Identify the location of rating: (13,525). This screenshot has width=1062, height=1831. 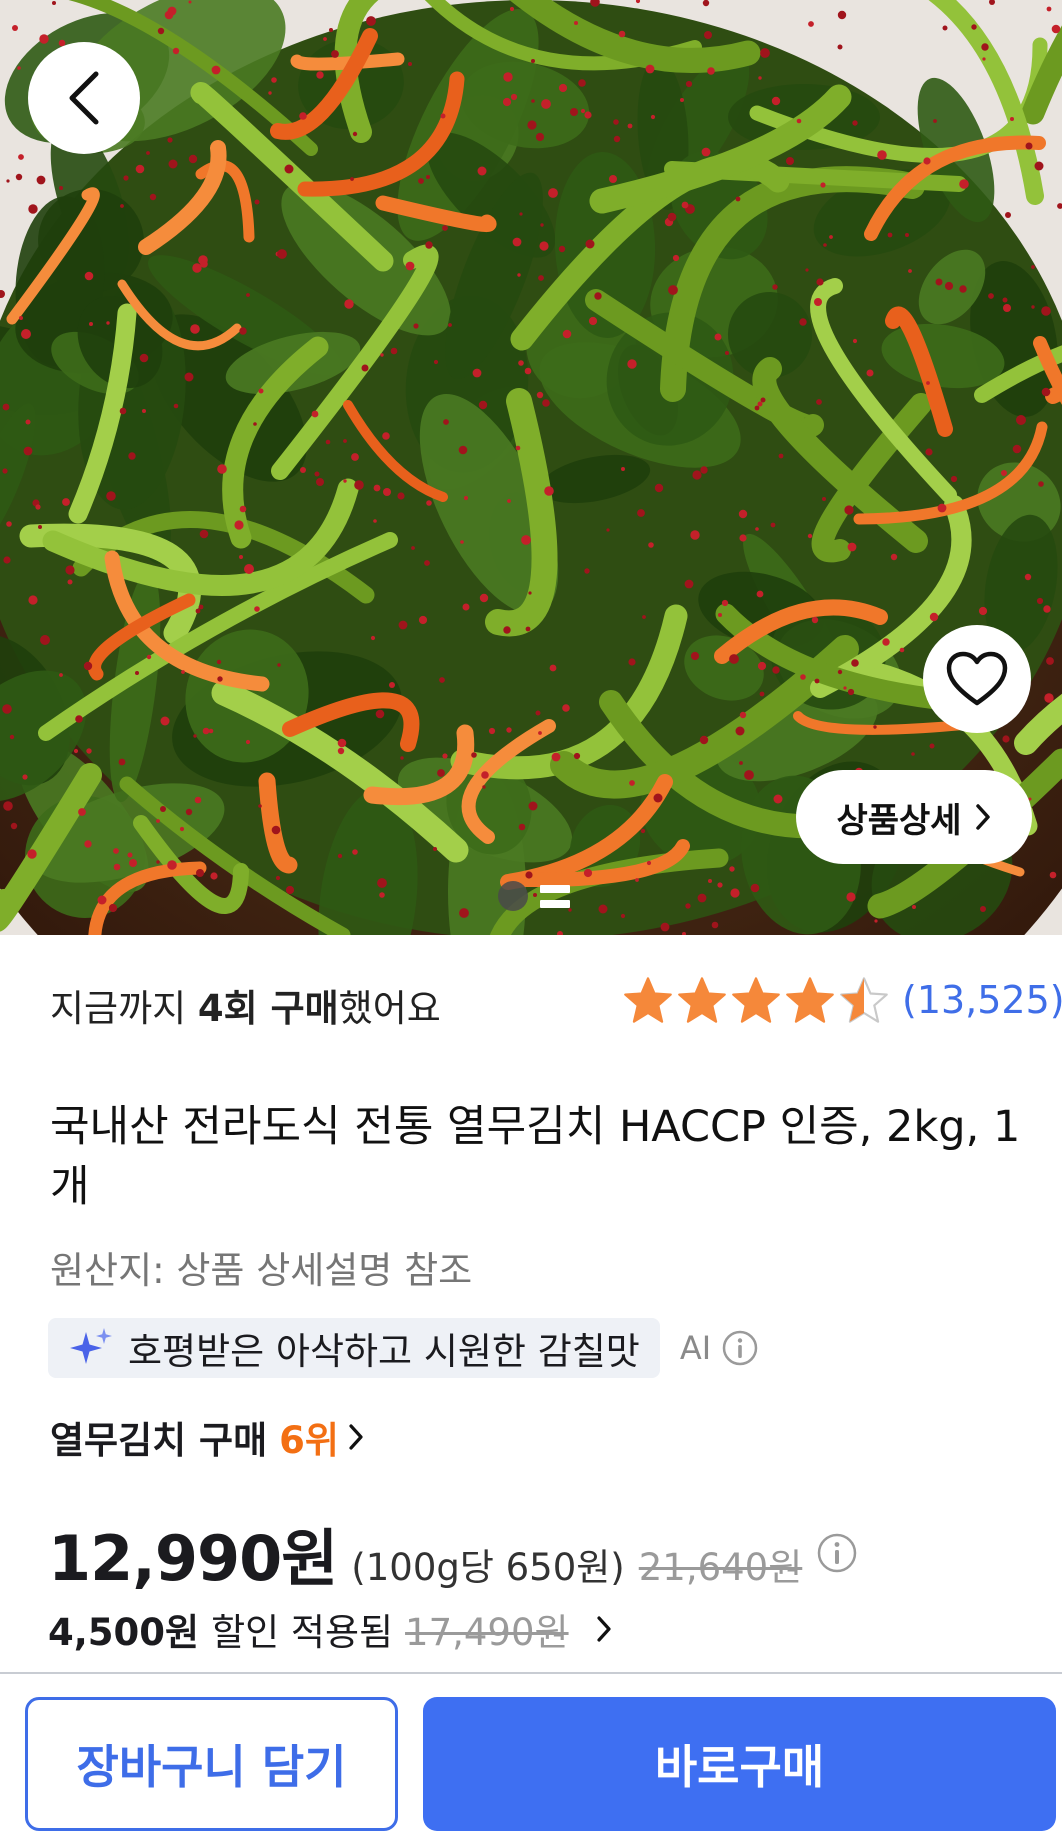
(842, 1000).